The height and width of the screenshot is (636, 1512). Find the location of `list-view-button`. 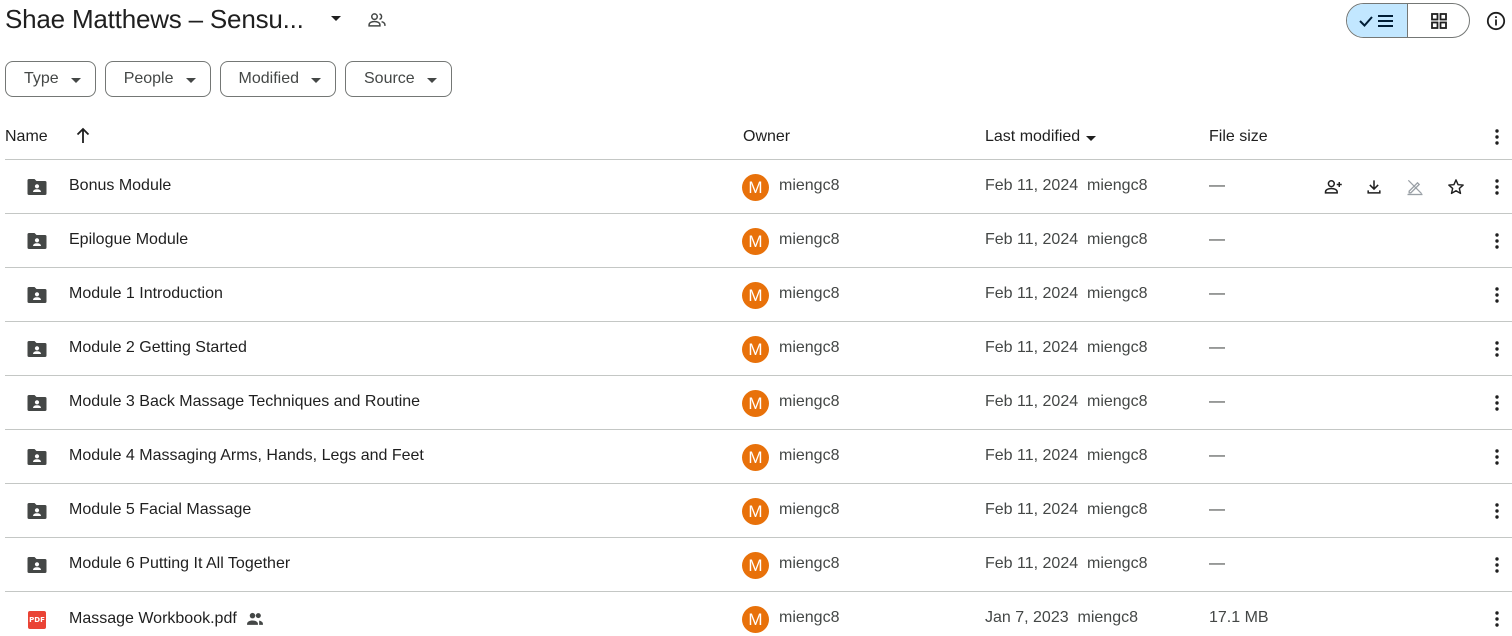

list-view-button is located at coordinates (1378, 20).